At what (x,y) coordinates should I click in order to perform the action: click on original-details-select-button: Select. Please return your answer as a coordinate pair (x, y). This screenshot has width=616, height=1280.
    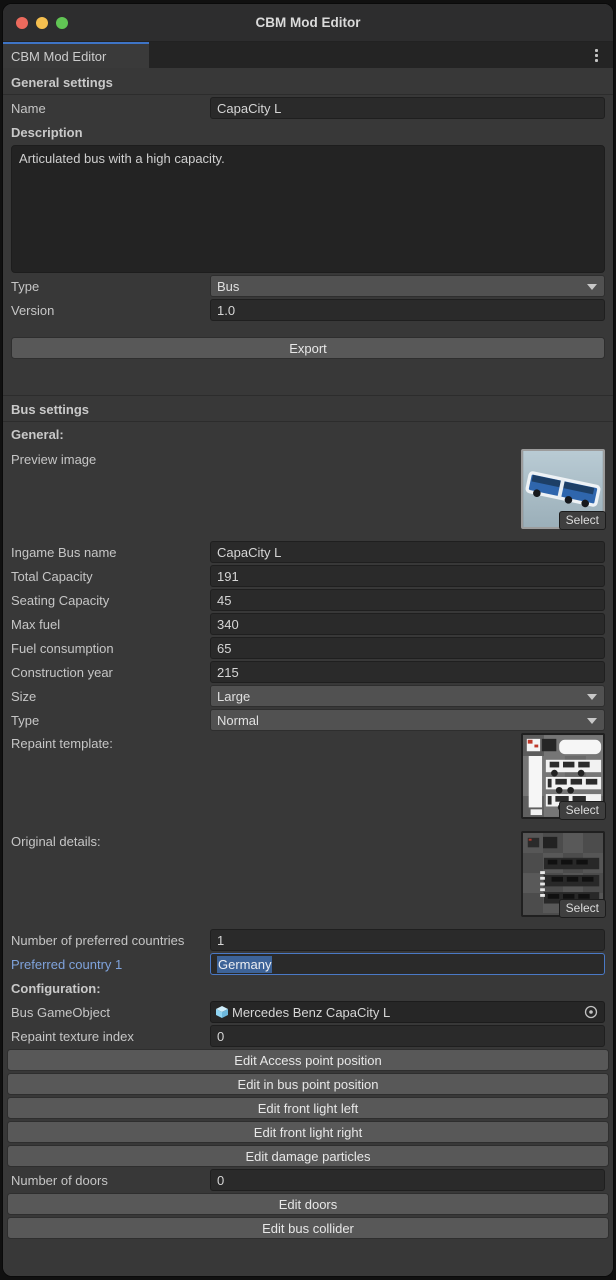
    Looking at the image, I should click on (582, 908).